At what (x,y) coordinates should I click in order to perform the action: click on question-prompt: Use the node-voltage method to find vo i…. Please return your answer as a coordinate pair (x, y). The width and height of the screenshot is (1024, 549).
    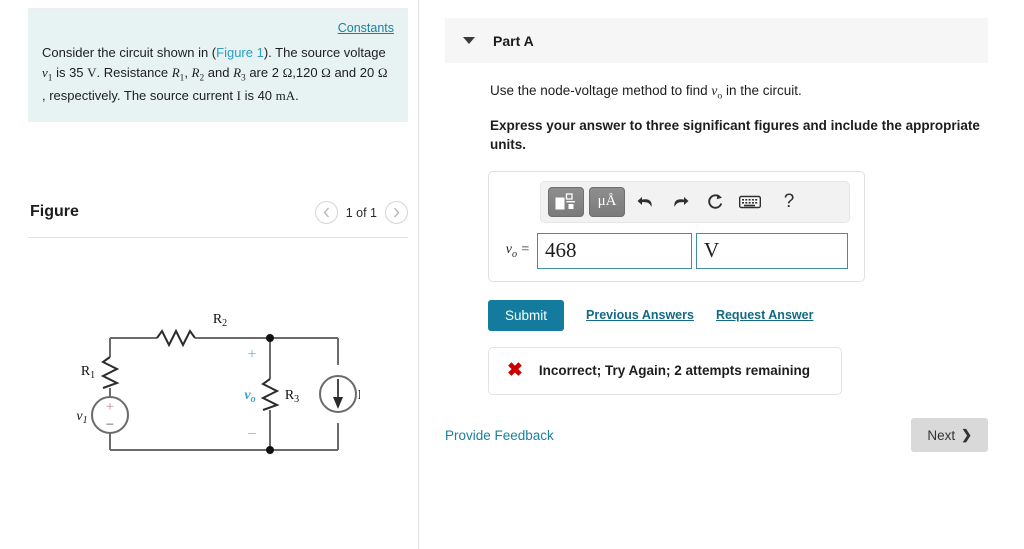
    Looking at the image, I should click on (739, 92).